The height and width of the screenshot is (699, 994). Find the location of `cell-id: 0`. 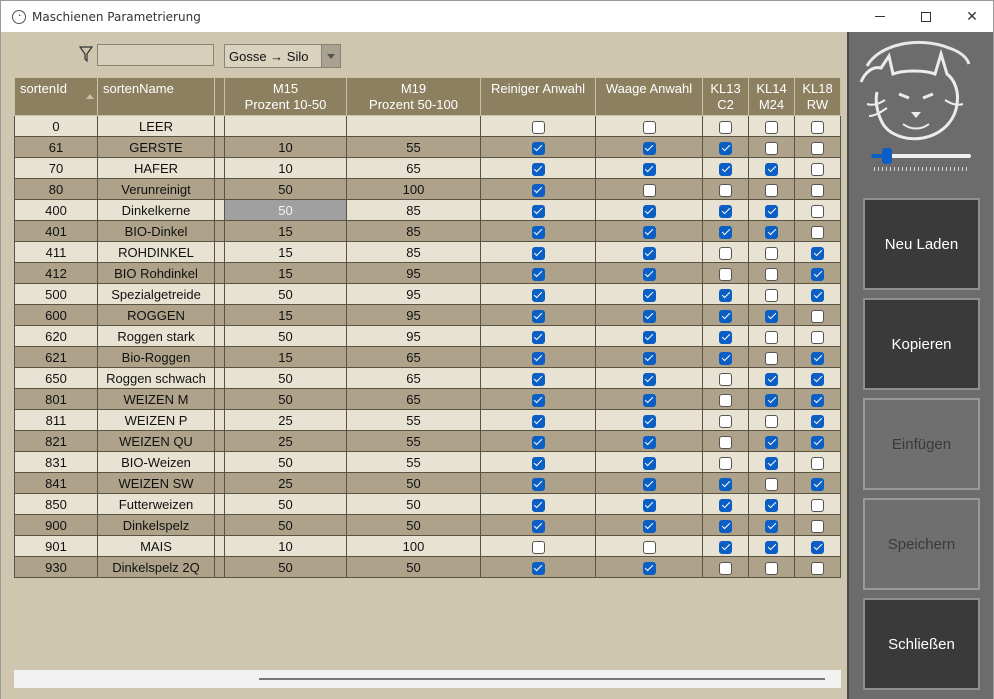

cell-id: 0 is located at coordinates (56, 126).